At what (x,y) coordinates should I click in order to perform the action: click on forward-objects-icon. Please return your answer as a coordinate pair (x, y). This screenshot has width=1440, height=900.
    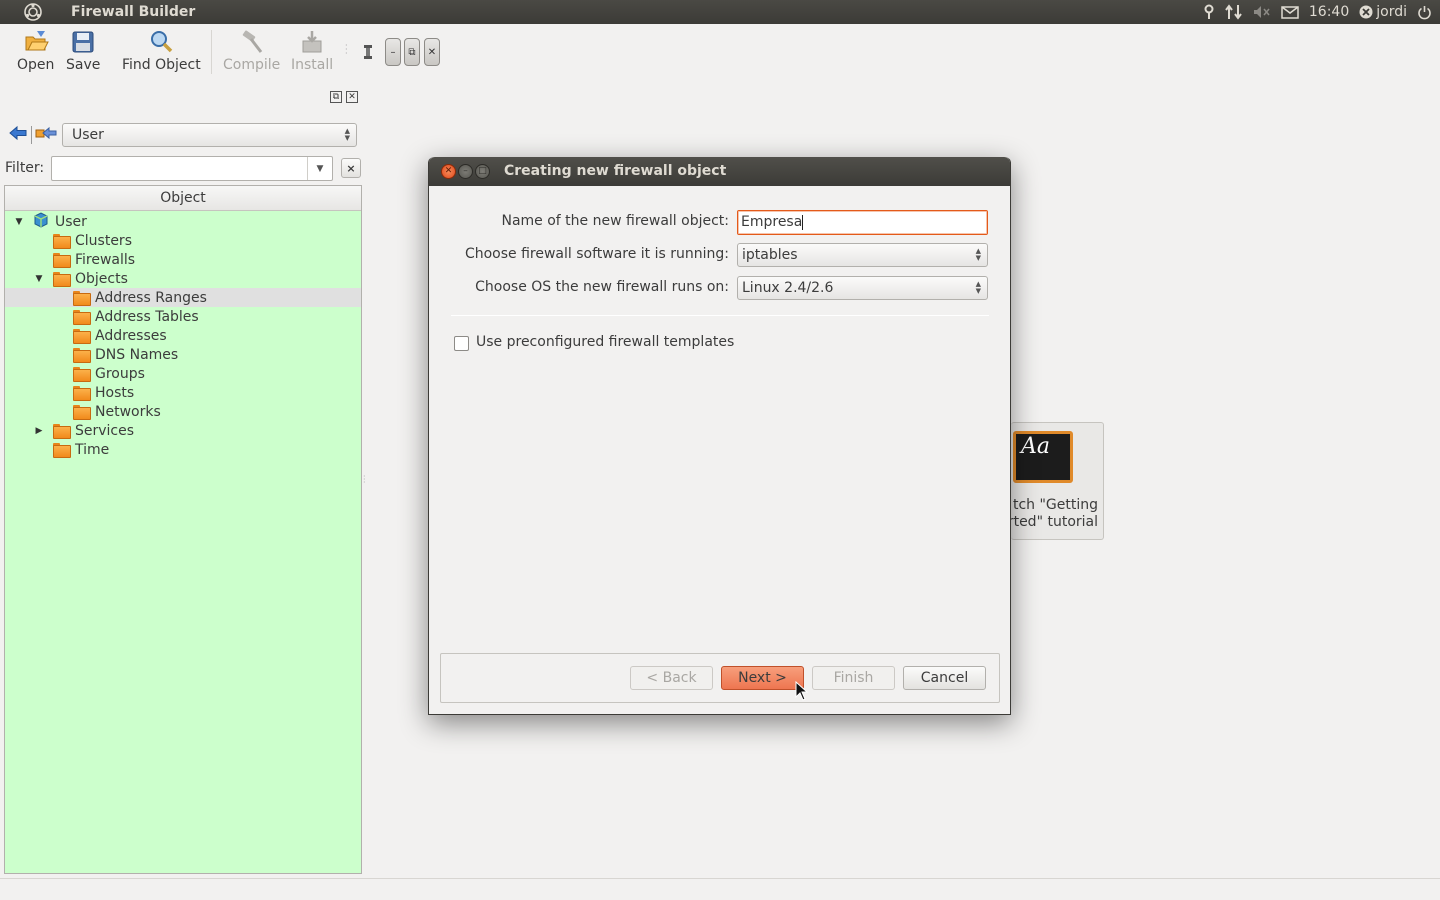
    Looking at the image, I should click on (46, 135).